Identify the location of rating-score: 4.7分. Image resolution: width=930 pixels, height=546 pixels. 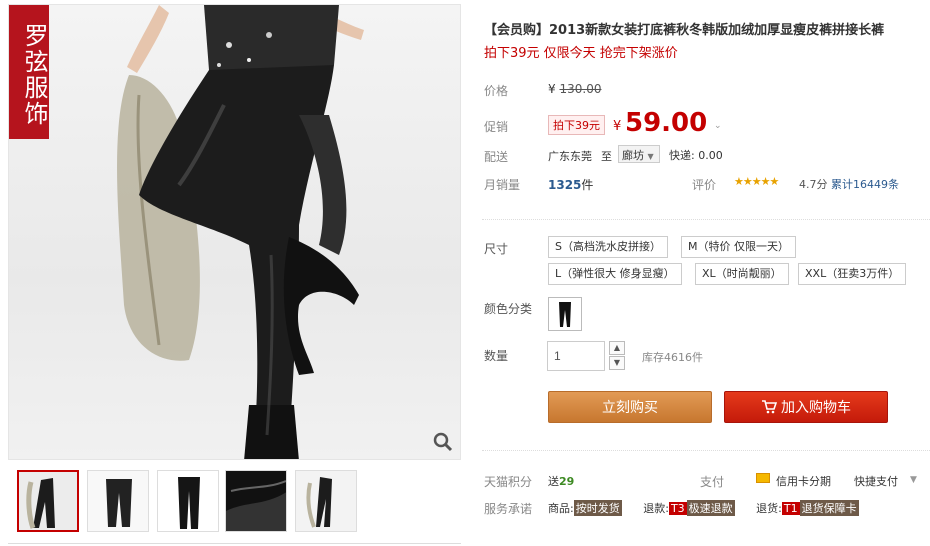
(813, 184).